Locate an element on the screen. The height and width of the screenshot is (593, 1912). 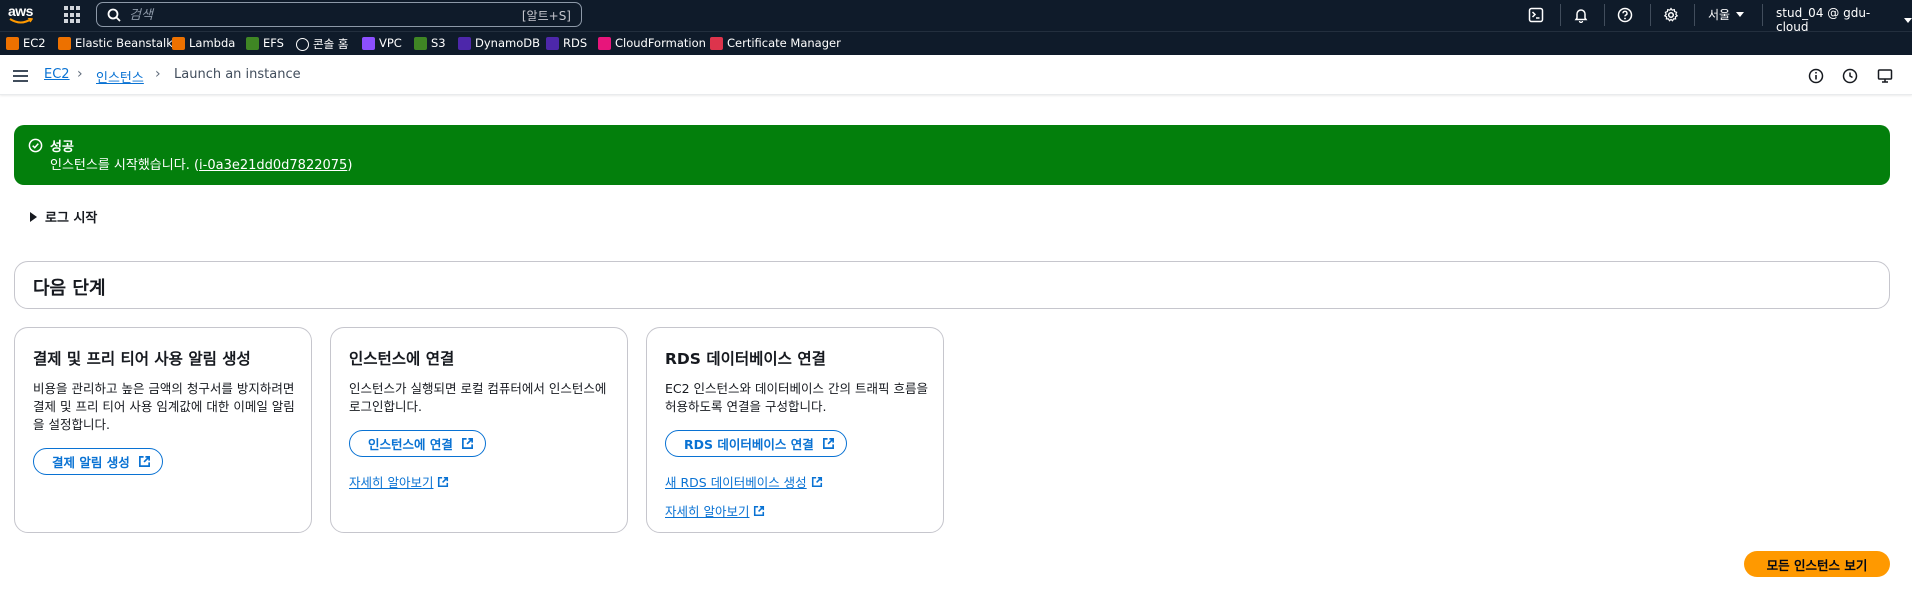
rds-icon is located at coordinates (552, 43).